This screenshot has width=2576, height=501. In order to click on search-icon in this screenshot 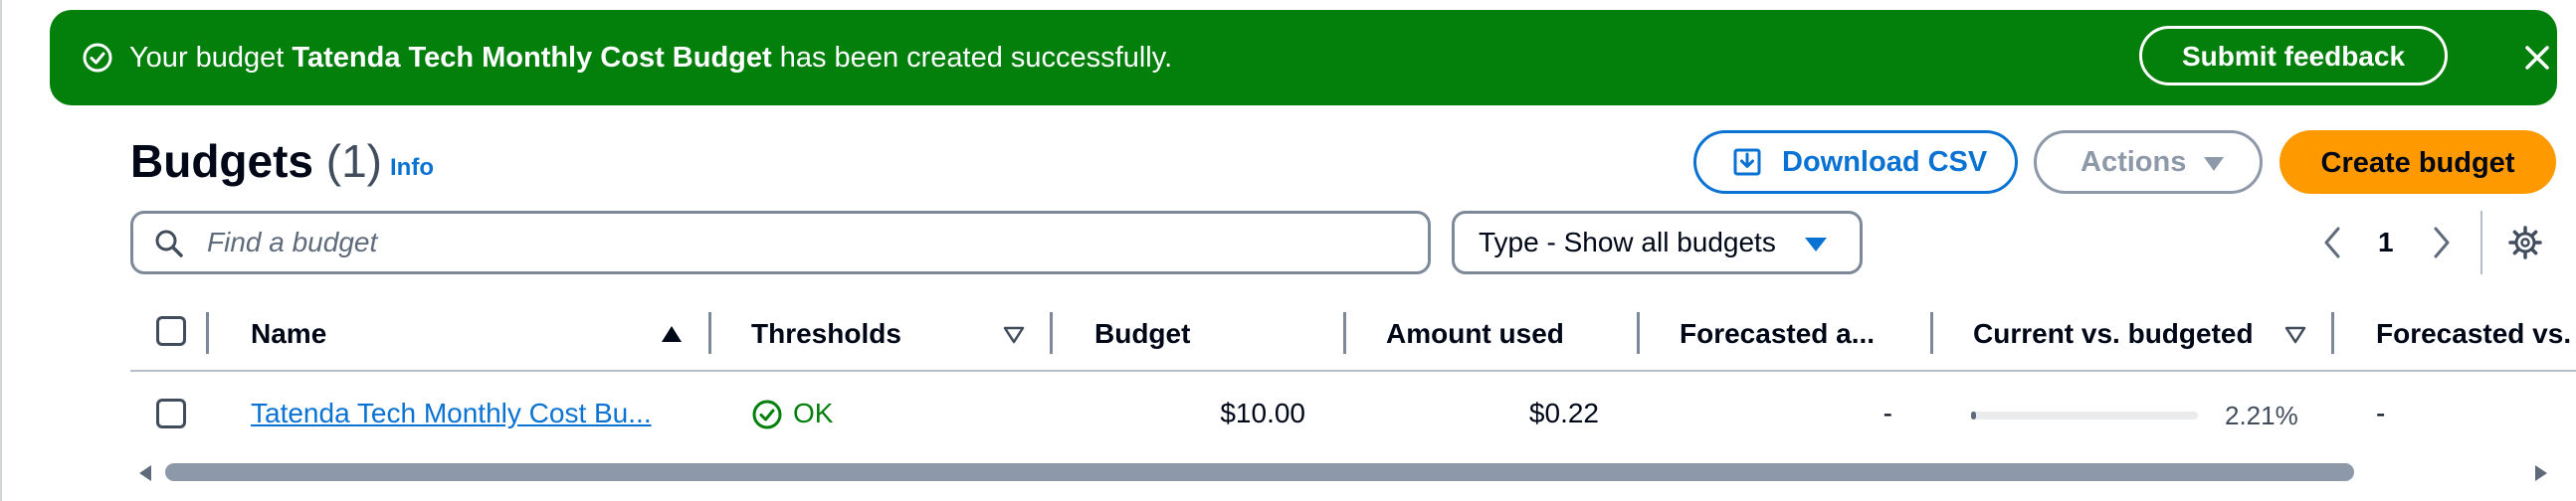, I will do `click(169, 243)`.